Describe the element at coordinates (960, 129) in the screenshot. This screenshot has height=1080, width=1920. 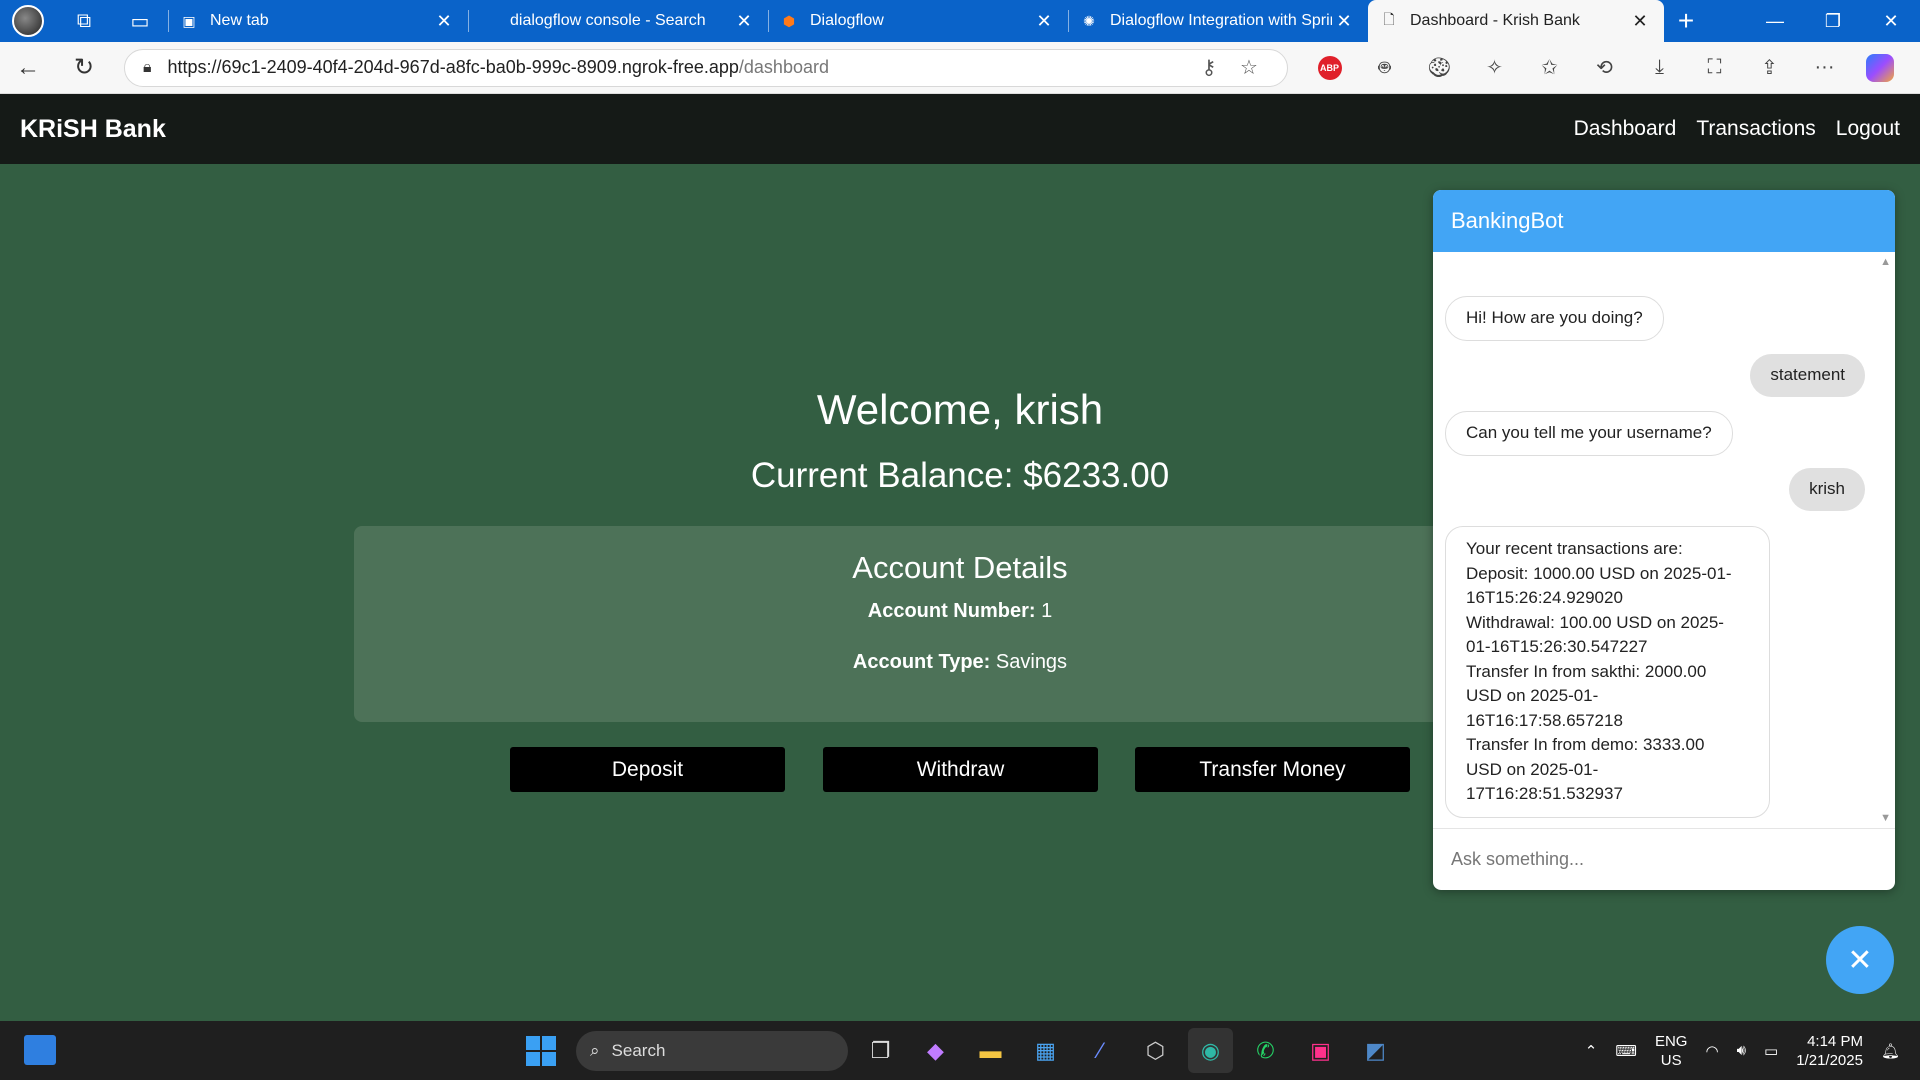
I see `site-navbar: KRiSH Bank Dashboard Transactions Logout` at that location.